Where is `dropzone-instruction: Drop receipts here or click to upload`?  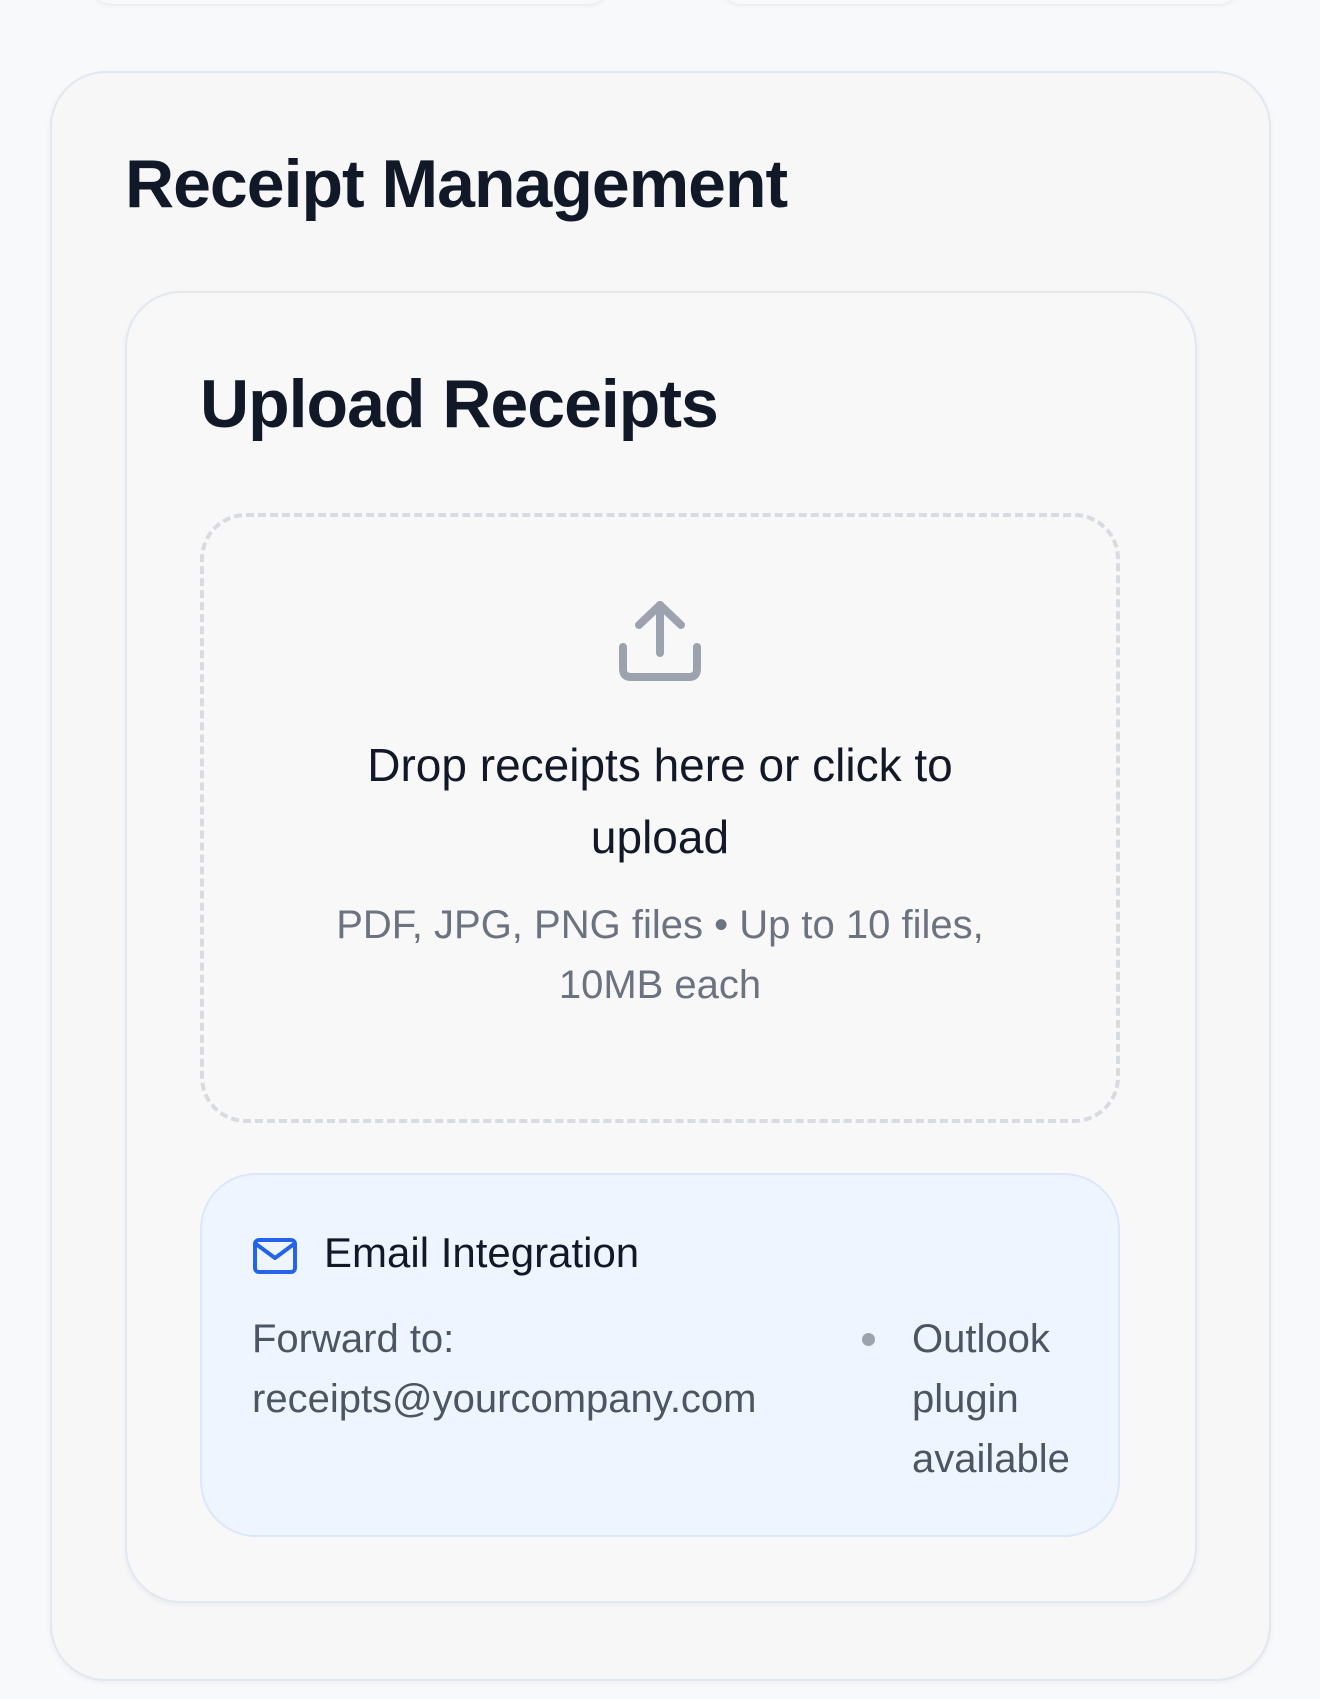
dropzone-instruction: Drop receipts here or click to upload is located at coordinates (660, 801).